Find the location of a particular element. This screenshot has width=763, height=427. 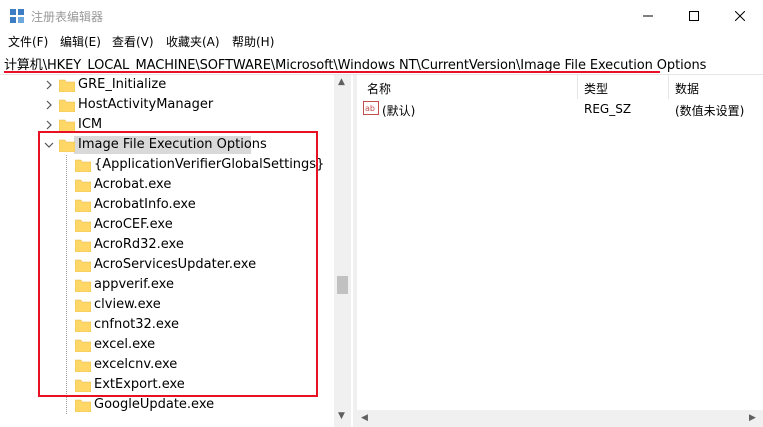

maximize-button is located at coordinates (694, 15).